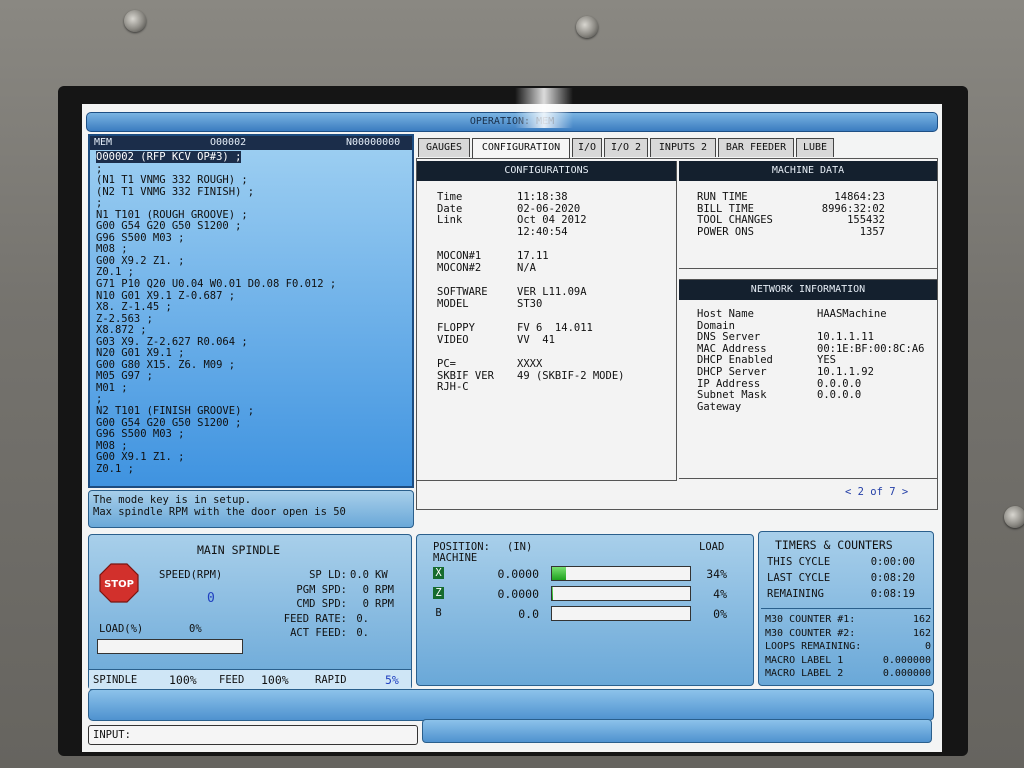  What do you see at coordinates (228, 142) in the screenshot?
I see `program-number: O00002` at bounding box center [228, 142].